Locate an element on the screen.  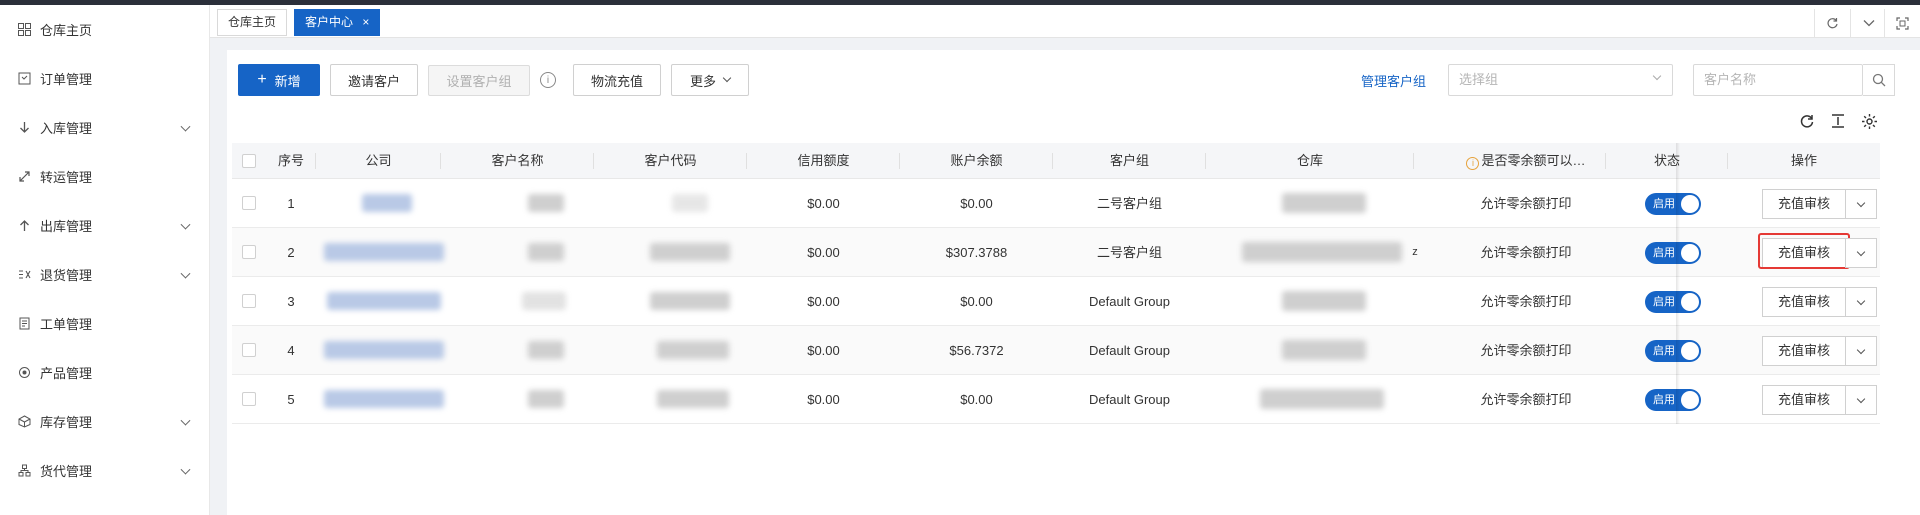
column-height-button is located at coordinates (1838, 121).